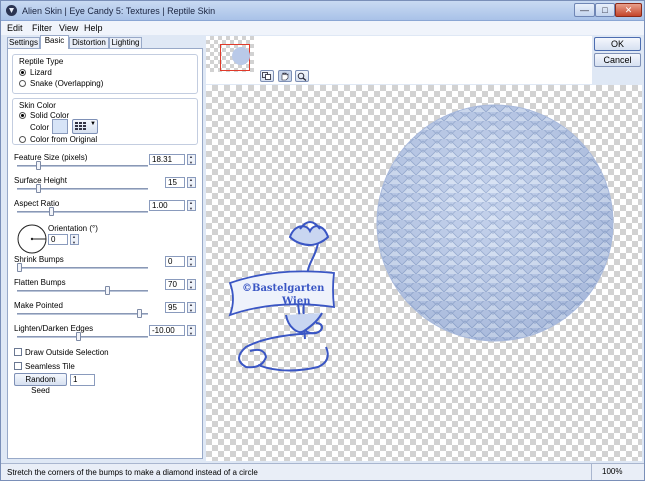 This screenshot has width=645, height=481. I want to click on compare-icon, so click(266, 76).